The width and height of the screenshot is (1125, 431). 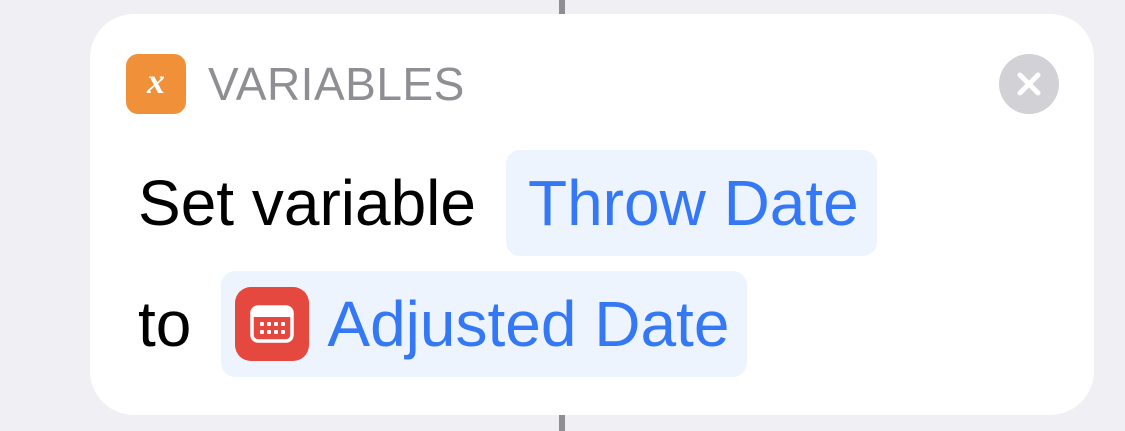 I want to click on action-header: x VARIABLES, so click(x=295, y=84).